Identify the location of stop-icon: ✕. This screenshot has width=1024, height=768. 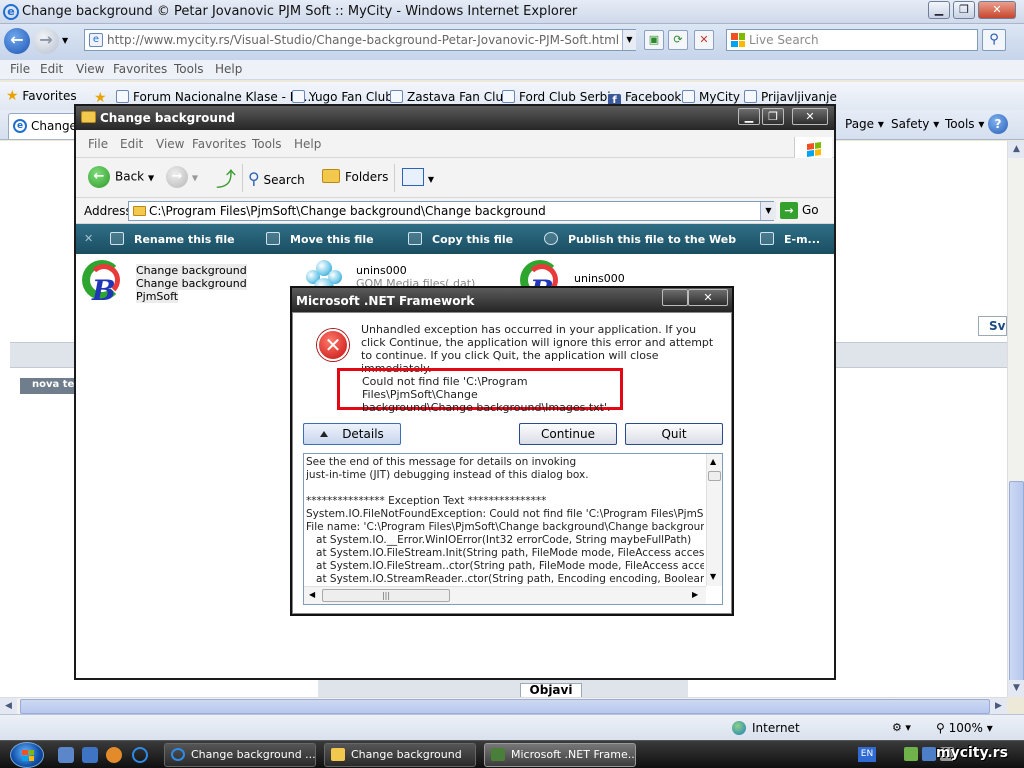
(704, 40).